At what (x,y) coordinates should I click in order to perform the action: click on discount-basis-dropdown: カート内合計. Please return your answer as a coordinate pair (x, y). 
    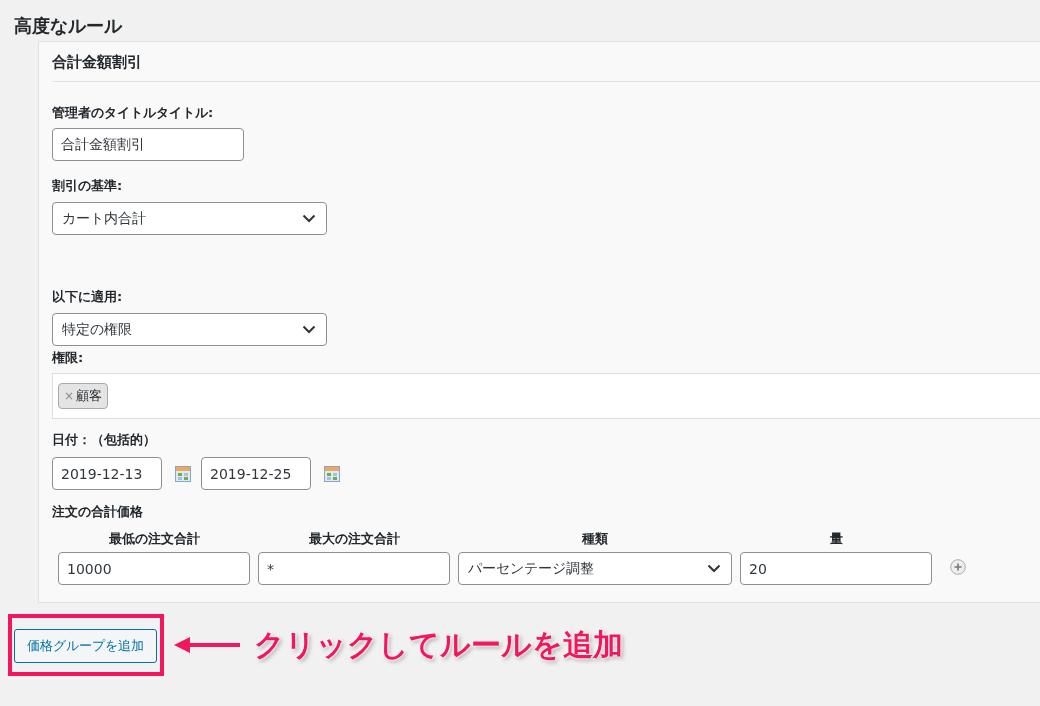
    Looking at the image, I should click on (189, 218).